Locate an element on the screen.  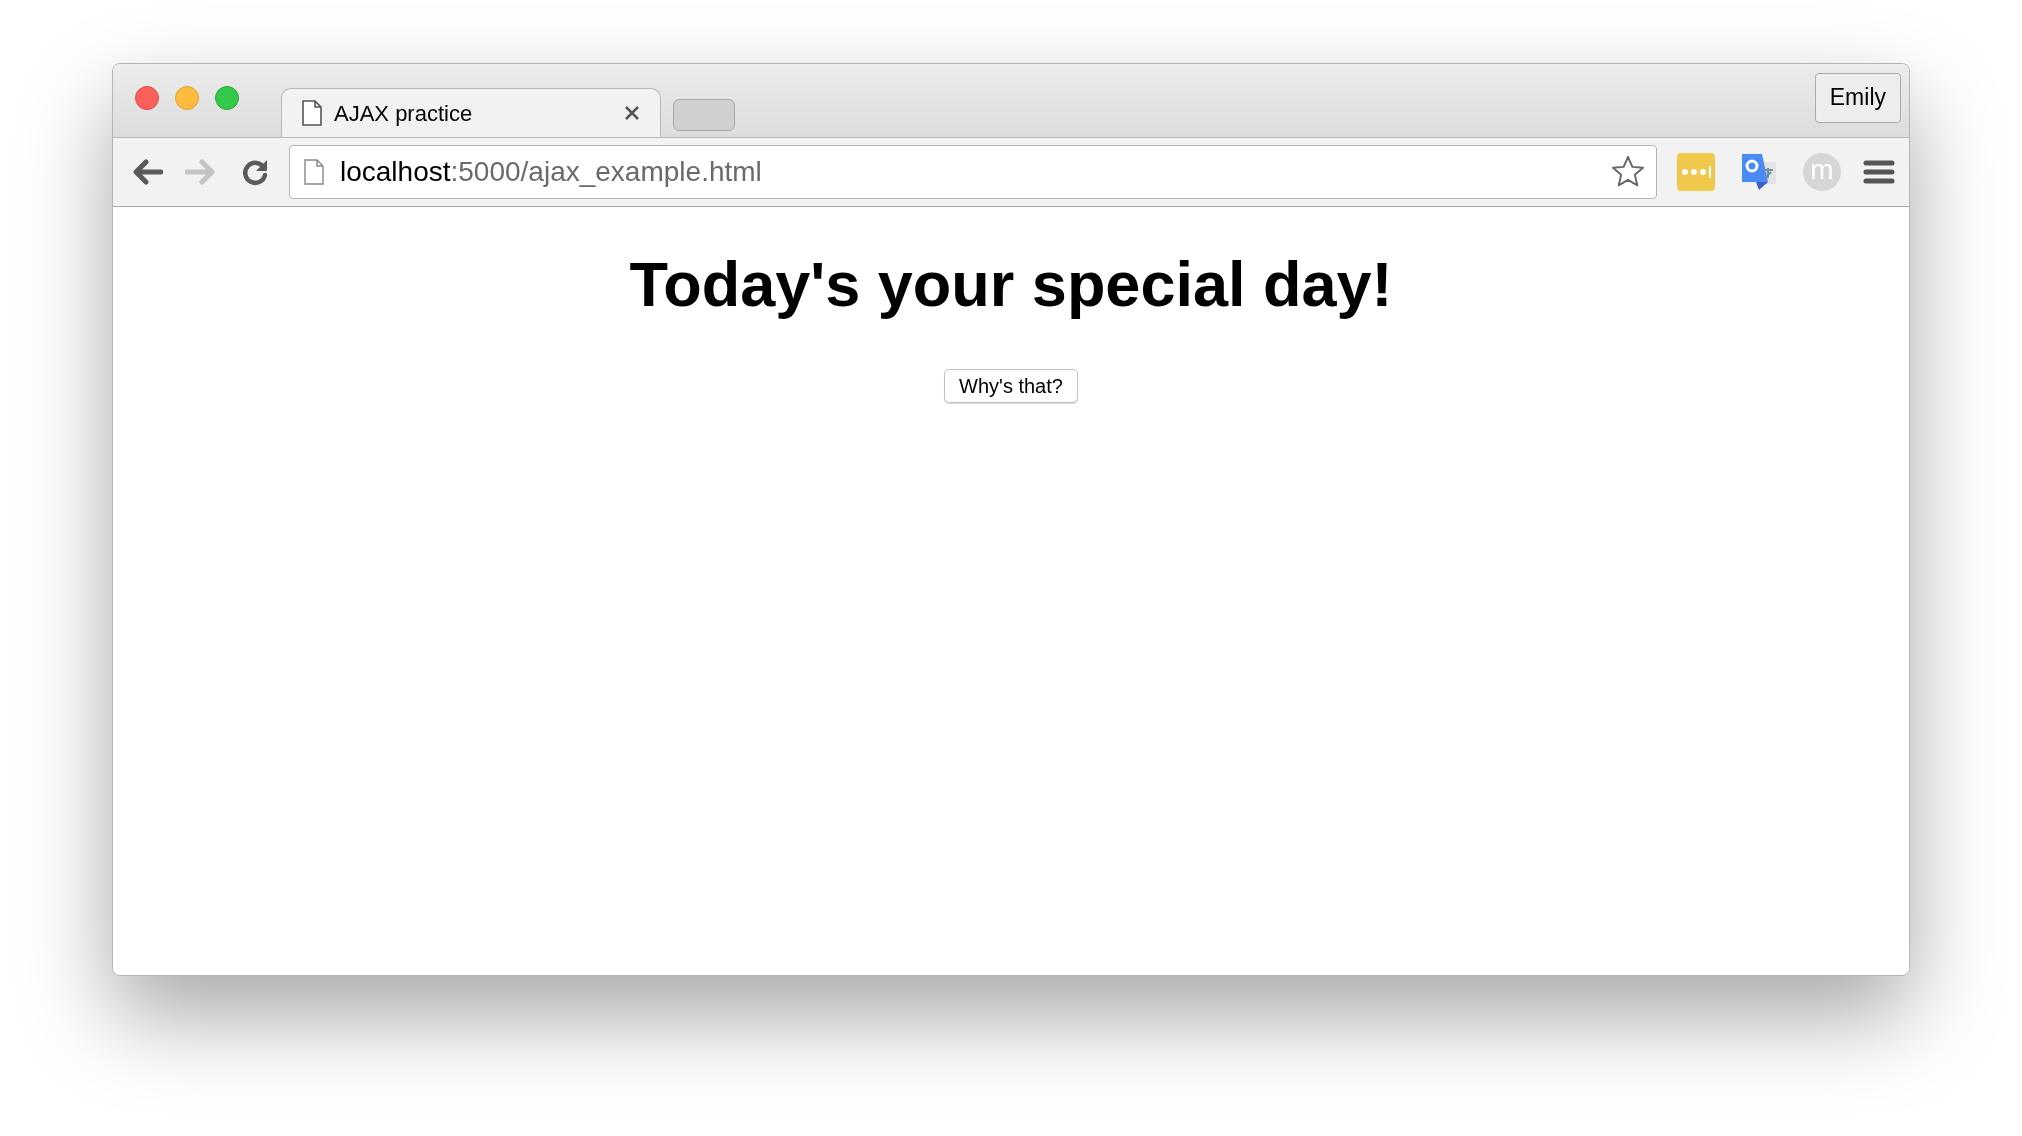
browser-tab: AJAX practice is located at coordinates (471, 112).